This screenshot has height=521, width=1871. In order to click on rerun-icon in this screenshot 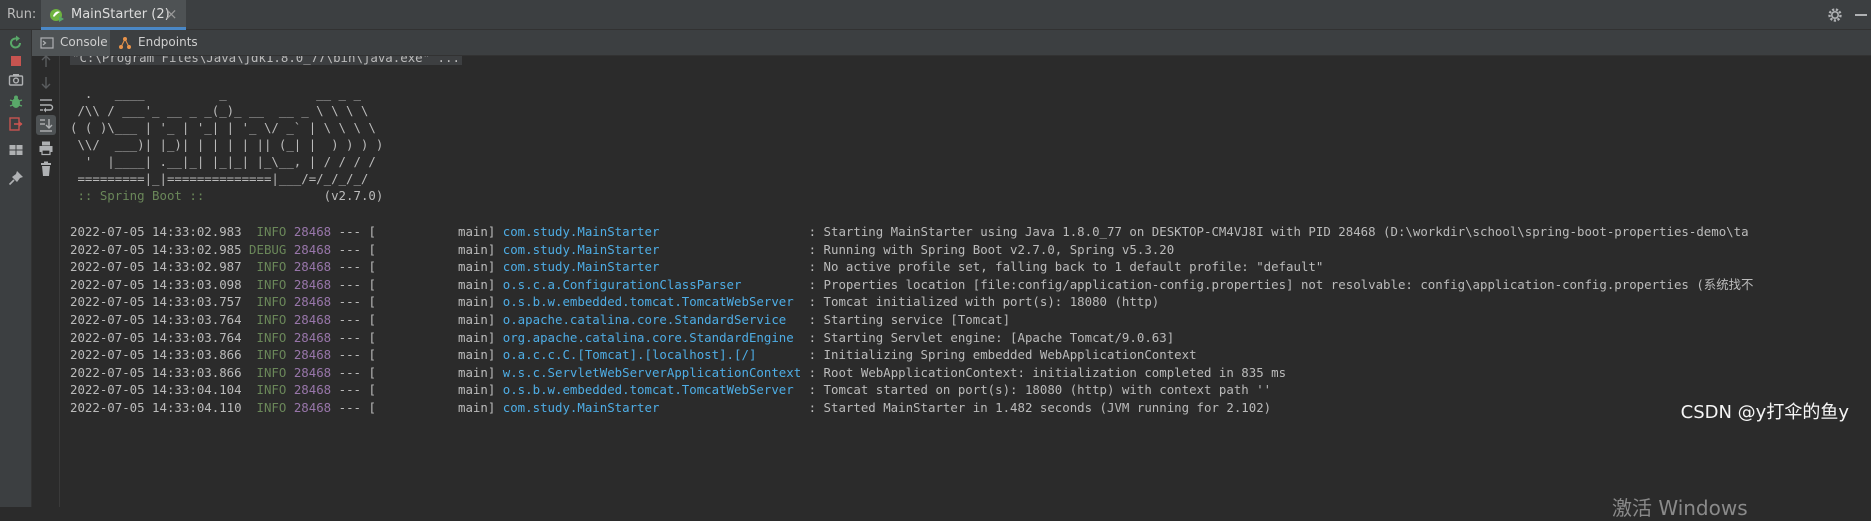, I will do `click(15, 42)`.